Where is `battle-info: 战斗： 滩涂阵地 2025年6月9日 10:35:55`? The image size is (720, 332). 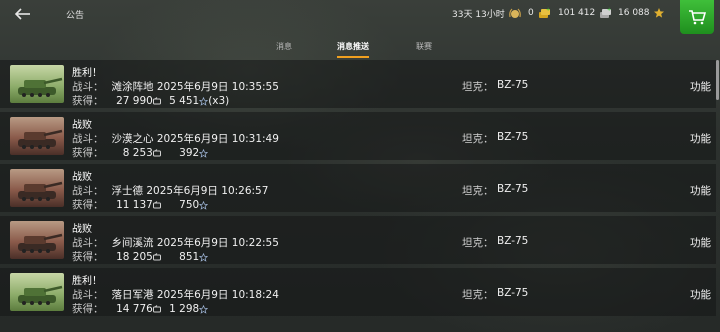
battle-info: 战斗： 滩涂阵地 2025年6月9日 10:35:55 is located at coordinates (175, 86).